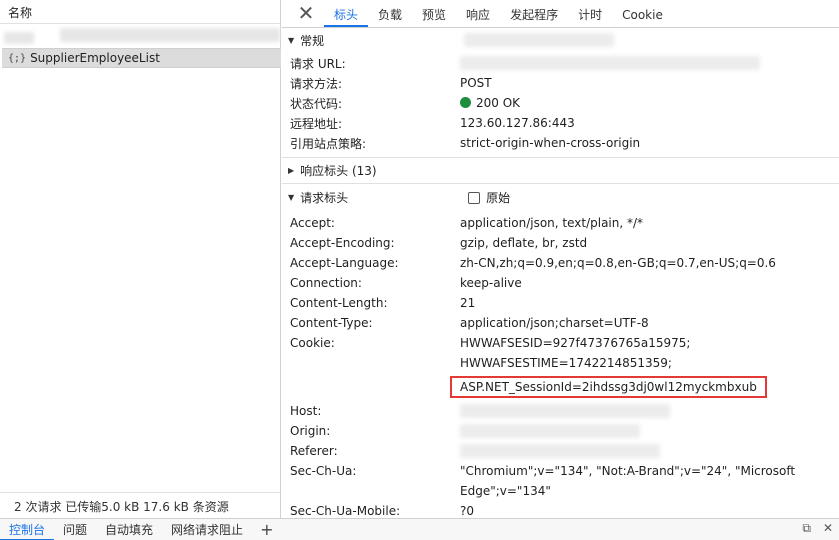 The height and width of the screenshot is (540, 839). What do you see at coordinates (468, 303) in the screenshot?
I see `header-value: 21` at bounding box center [468, 303].